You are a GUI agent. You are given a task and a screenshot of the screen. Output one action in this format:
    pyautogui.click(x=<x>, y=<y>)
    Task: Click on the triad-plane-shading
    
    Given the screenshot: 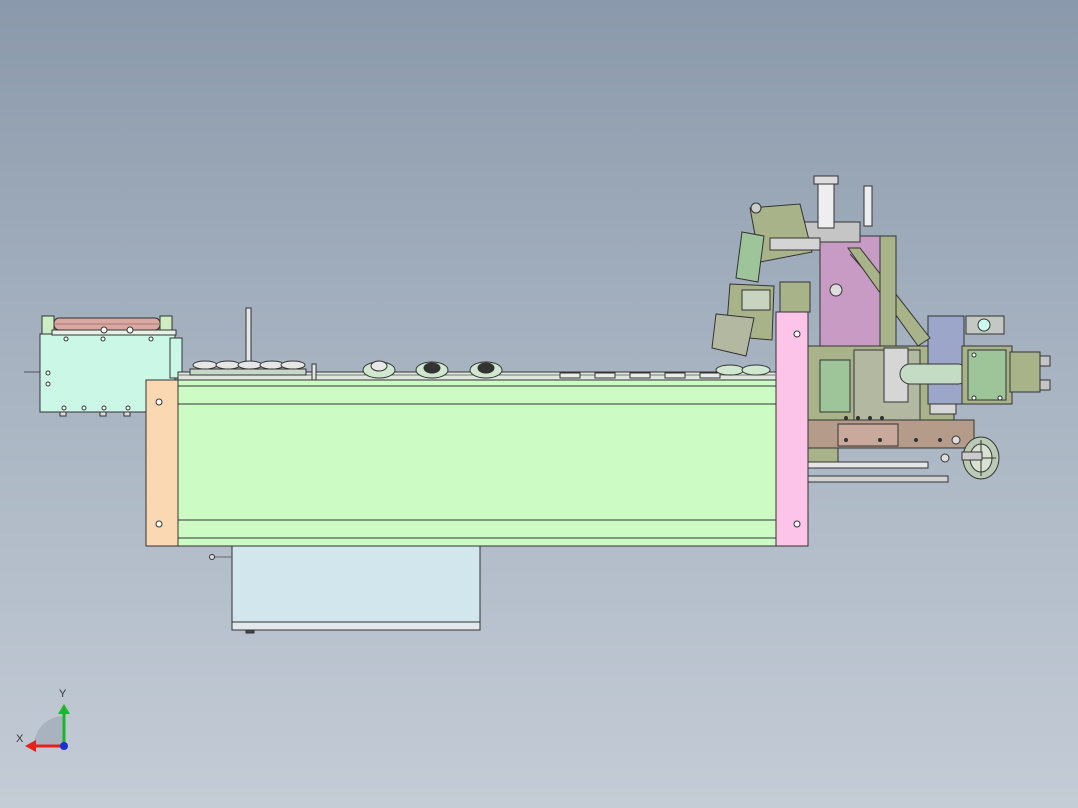 What is the action you would take?
    pyautogui.click(x=49, y=731)
    